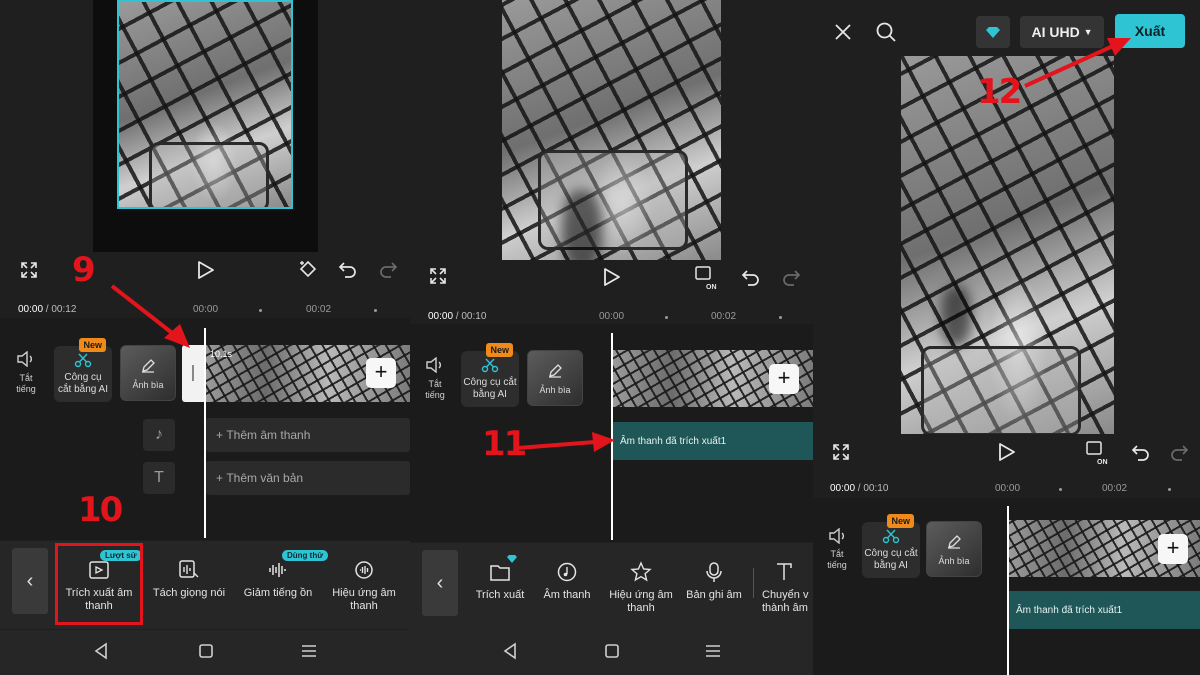  I want to click on step-number-9: 9, so click(84, 270).